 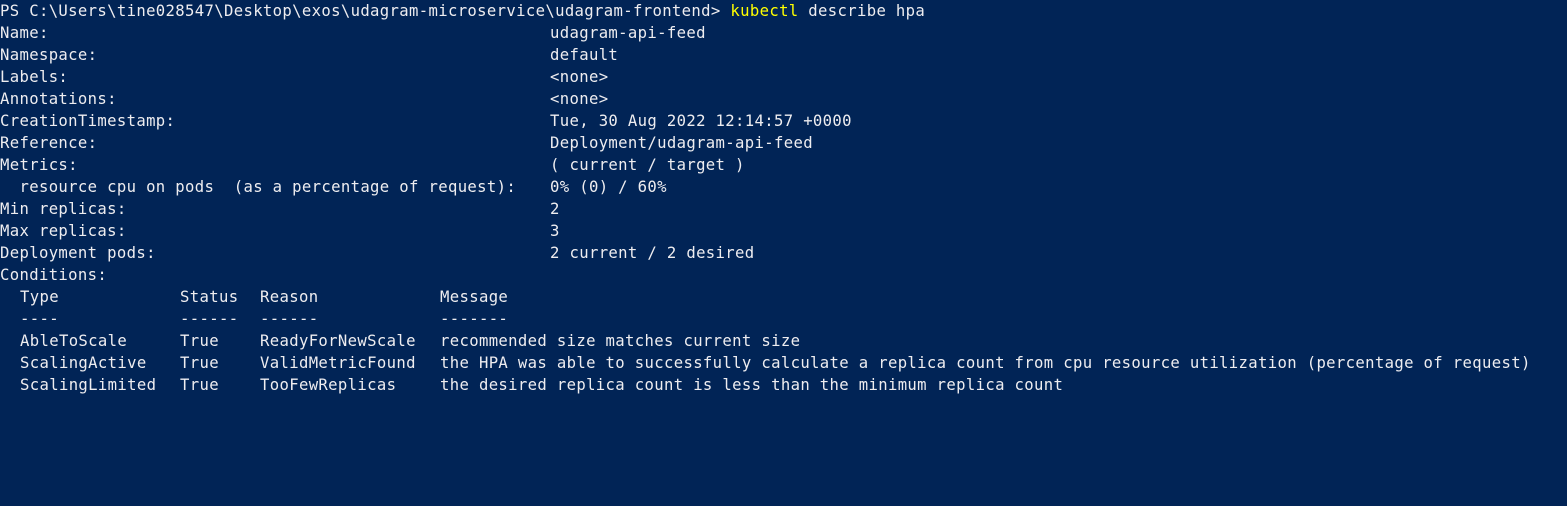 What do you see at coordinates (474, 297) in the screenshot?
I see `column-header-message: Message` at bounding box center [474, 297].